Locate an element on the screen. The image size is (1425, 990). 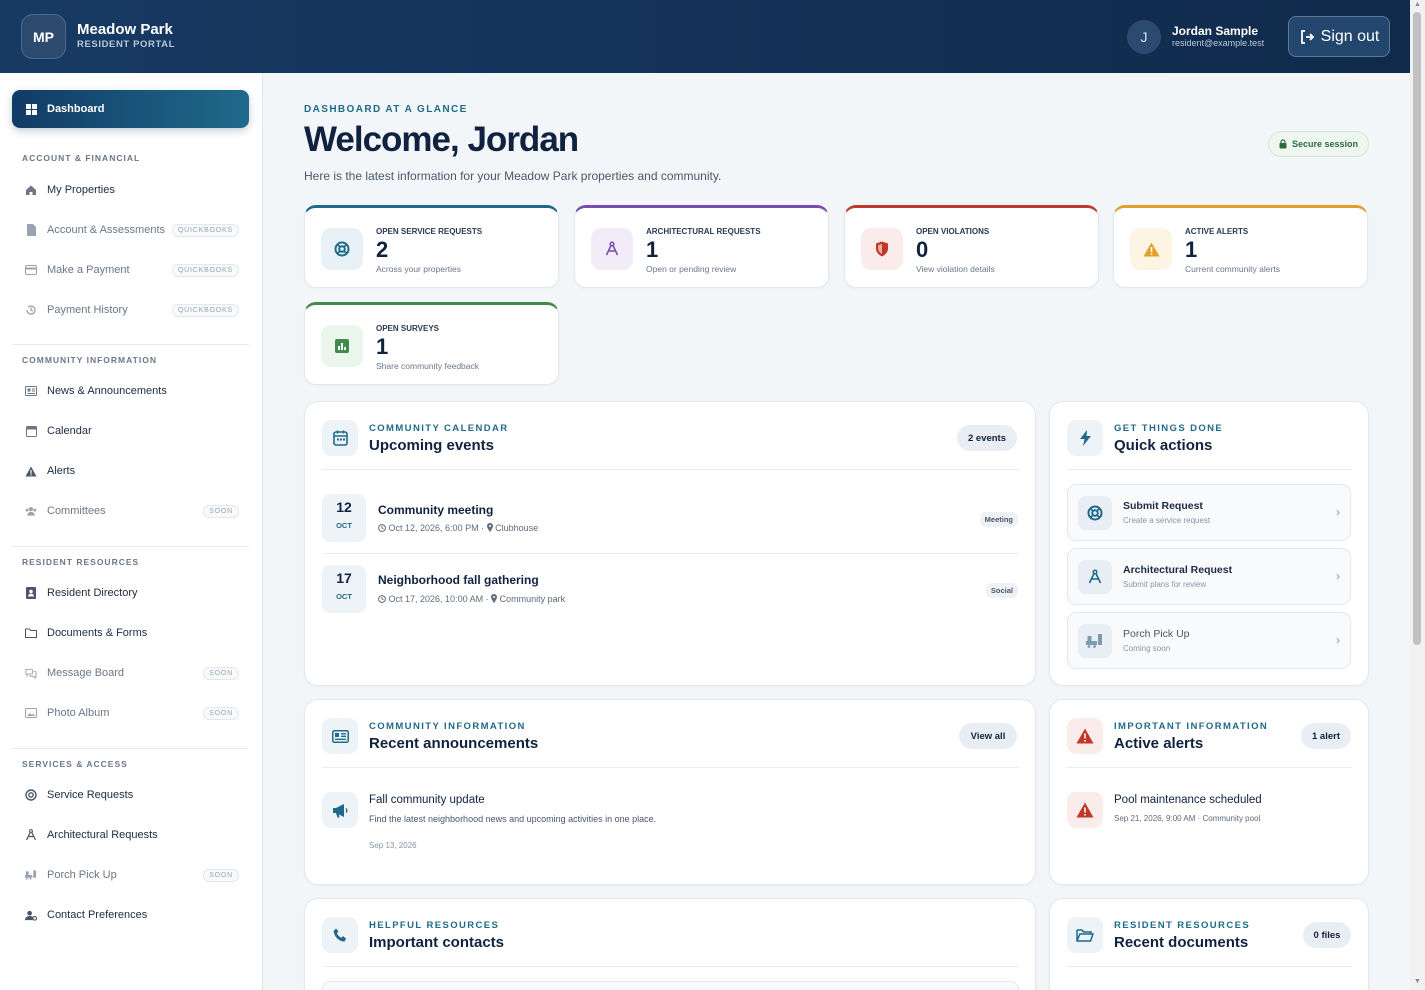
alerts-count-pill: 1 alert is located at coordinates (1326, 736).